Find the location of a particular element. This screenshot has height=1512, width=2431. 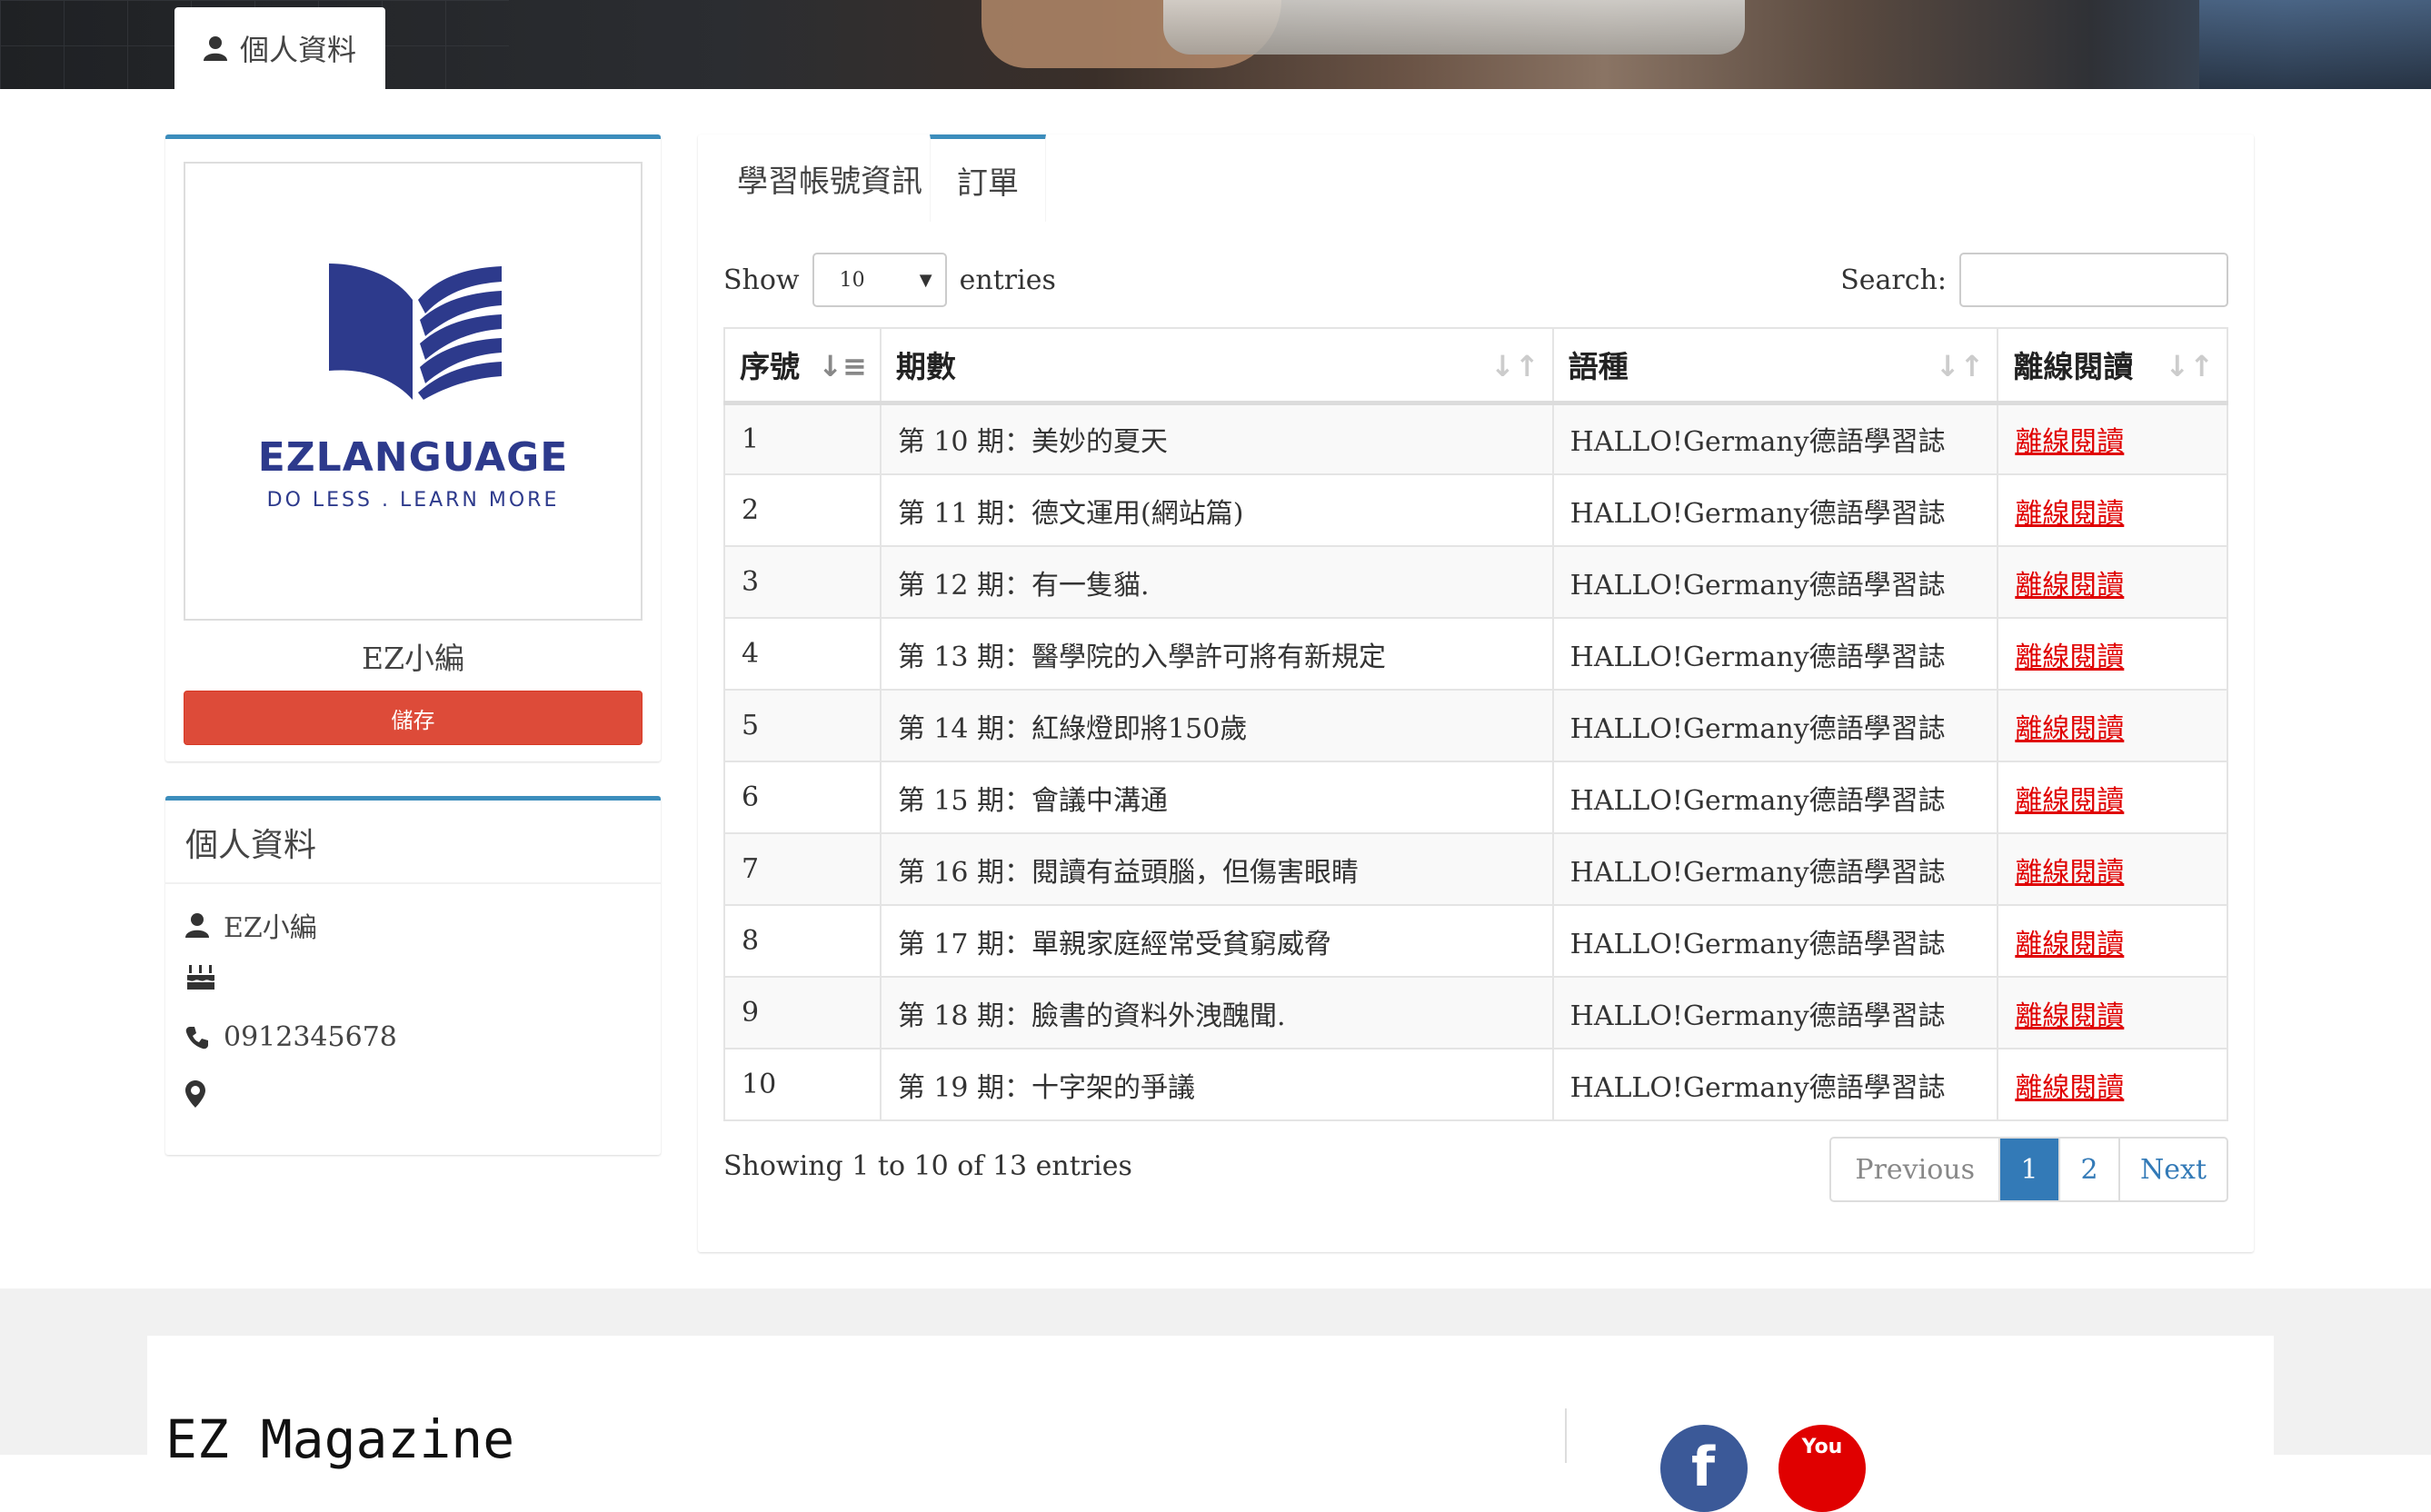

page-button-1: 1 is located at coordinates (2028, 1169).